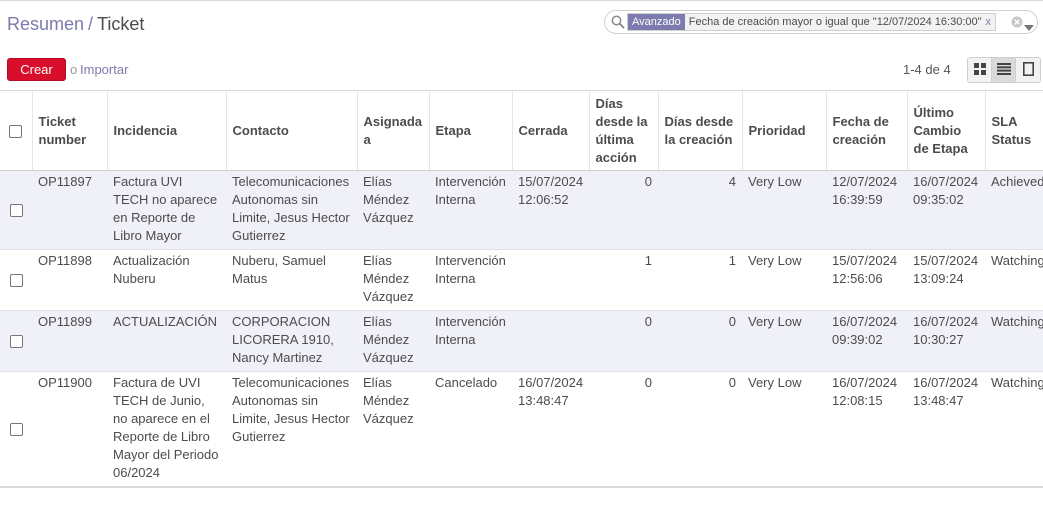 The width and height of the screenshot is (1043, 522). I want to click on form-view-button, so click(1028, 70).